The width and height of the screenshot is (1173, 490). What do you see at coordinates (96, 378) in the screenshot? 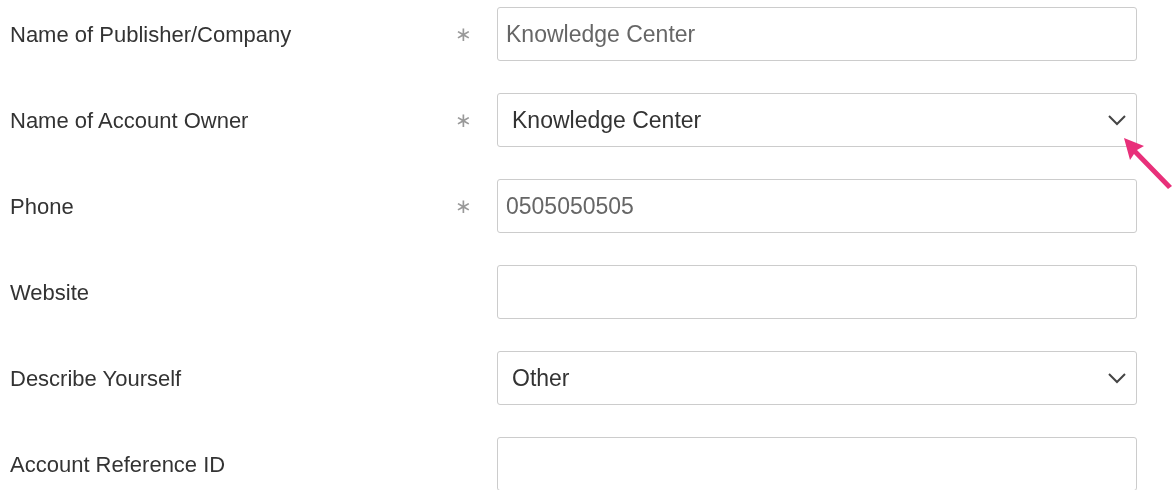
I see `field-label: Describe Yourself` at bounding box center [96, 378].